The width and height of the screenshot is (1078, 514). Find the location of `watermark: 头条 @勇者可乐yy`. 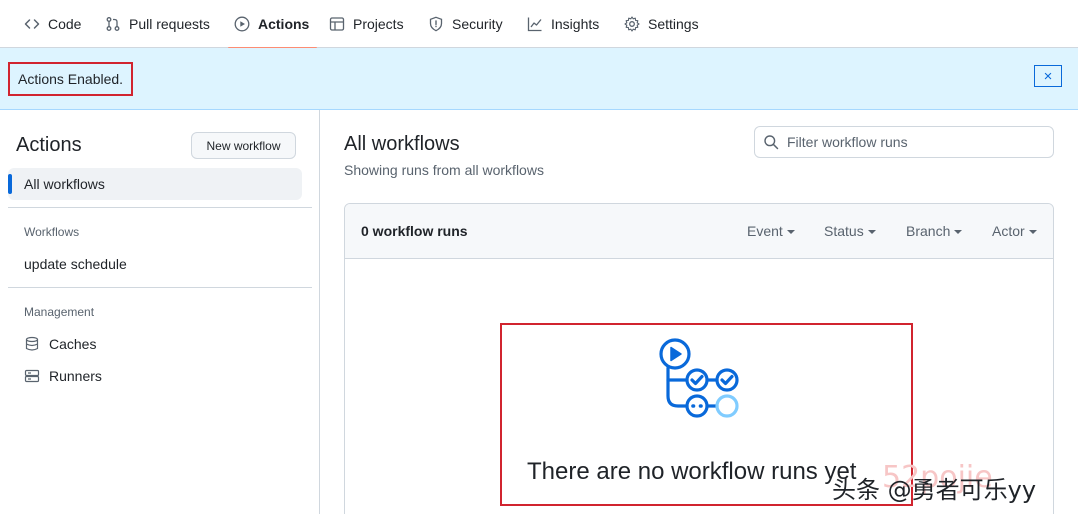

watermark: 头条 @勇者可乐yy is located at coordinates (934, 490).